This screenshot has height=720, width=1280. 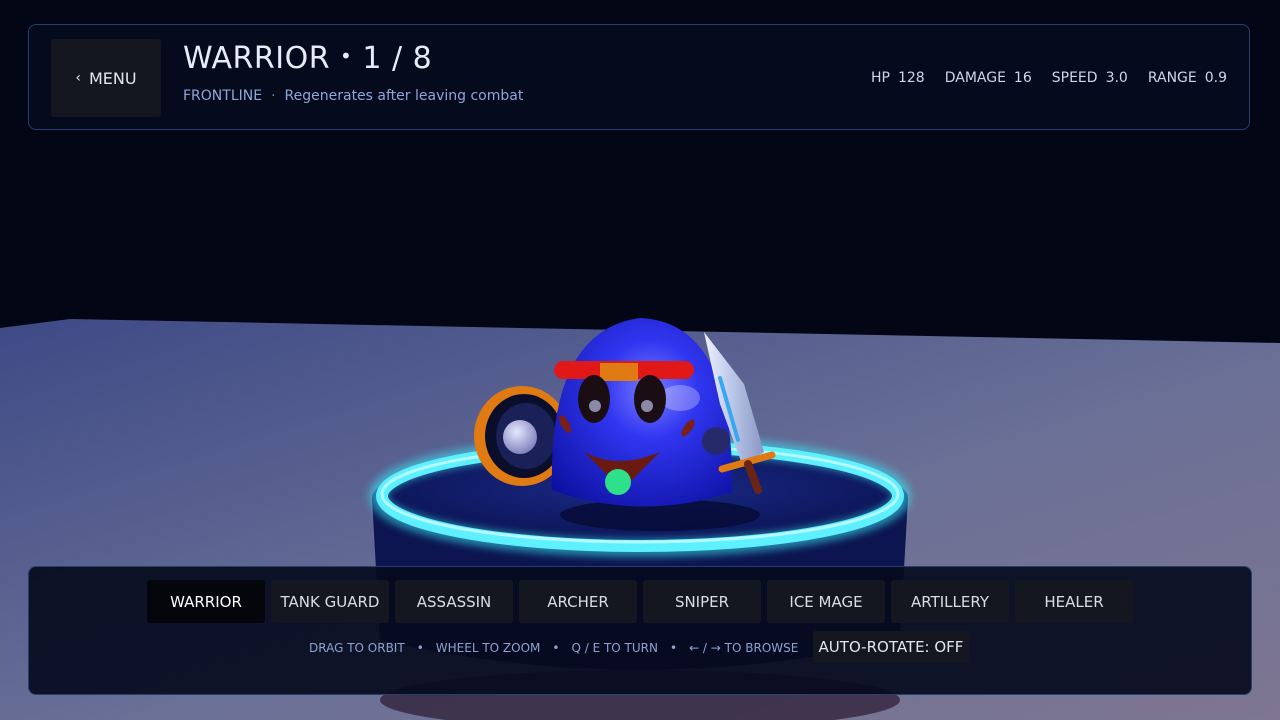 I want to click on stat-value: 16, so click(x=1022, y=78).